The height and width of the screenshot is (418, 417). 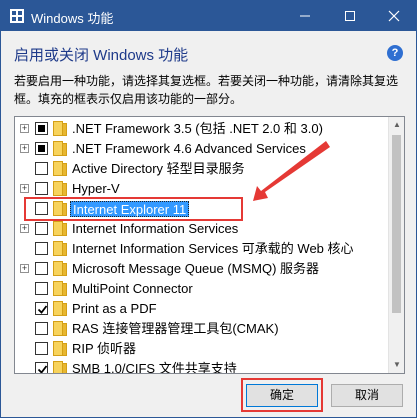 What do you see at coordinates (291, 171) in the screenshot?
I see `annotation-arrow-icon` at bounding box center [291, 171].